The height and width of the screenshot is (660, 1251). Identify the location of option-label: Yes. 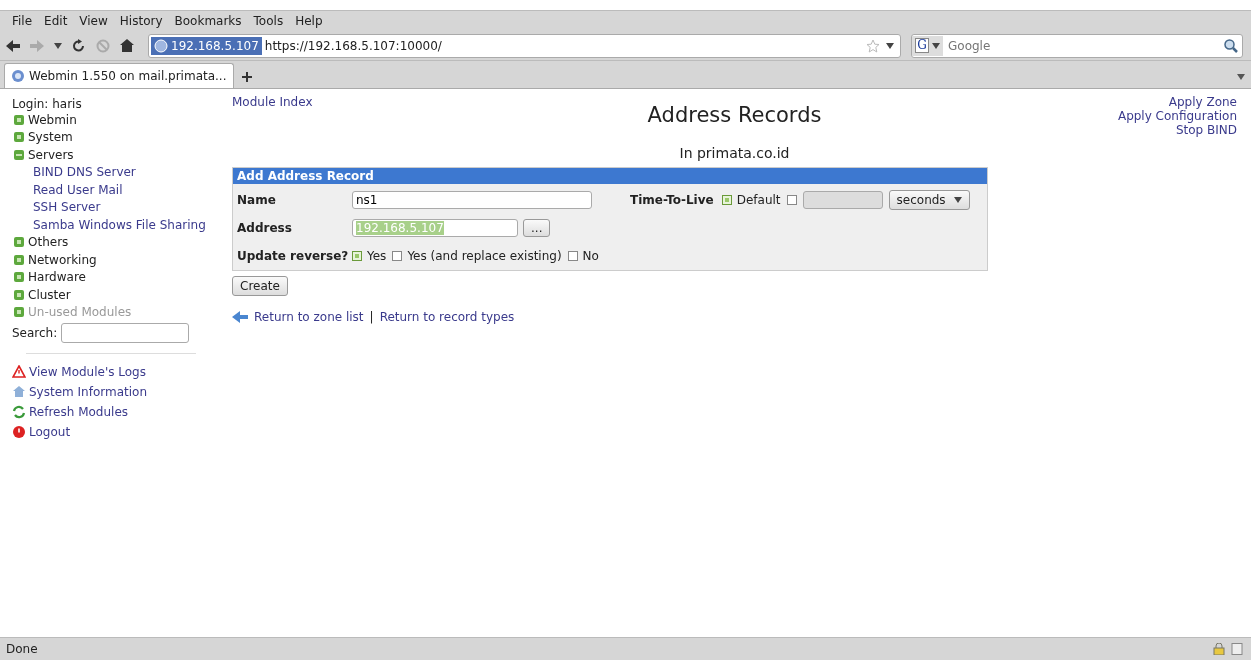
(377, 256).